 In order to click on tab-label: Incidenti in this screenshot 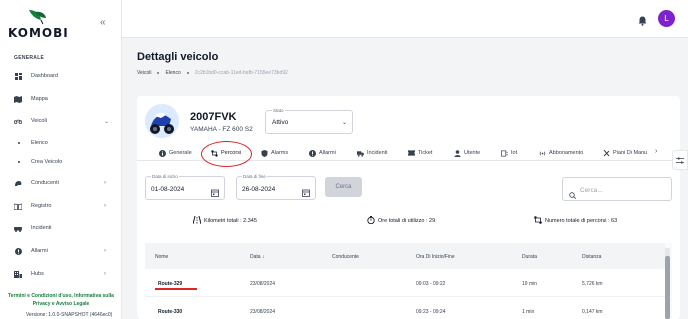, I will do `click(377, 153)`.